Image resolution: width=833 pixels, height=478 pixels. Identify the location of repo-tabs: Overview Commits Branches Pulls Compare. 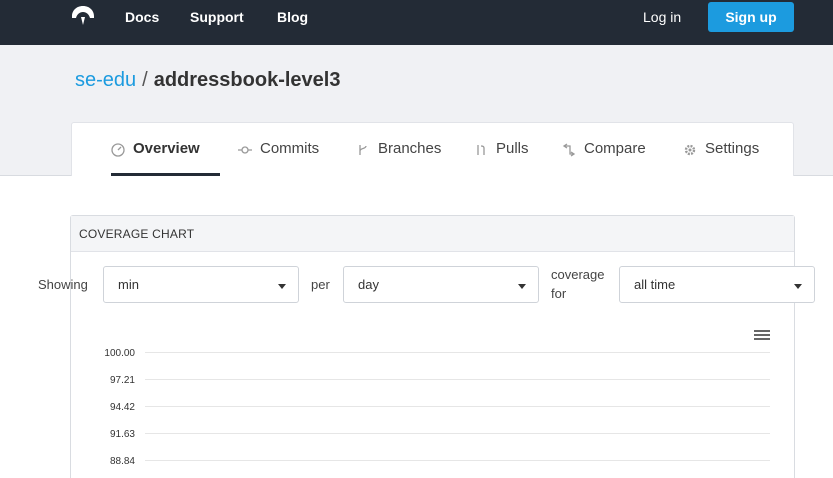
(432, 149).